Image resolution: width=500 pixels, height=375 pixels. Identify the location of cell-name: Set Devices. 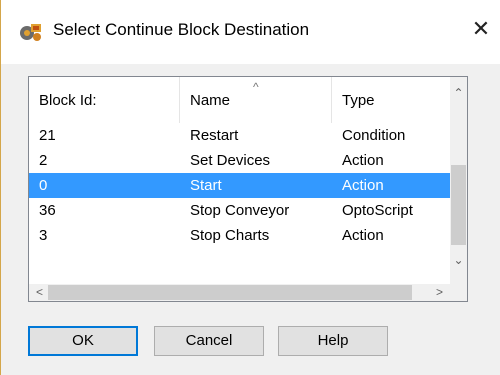
(230, 160).